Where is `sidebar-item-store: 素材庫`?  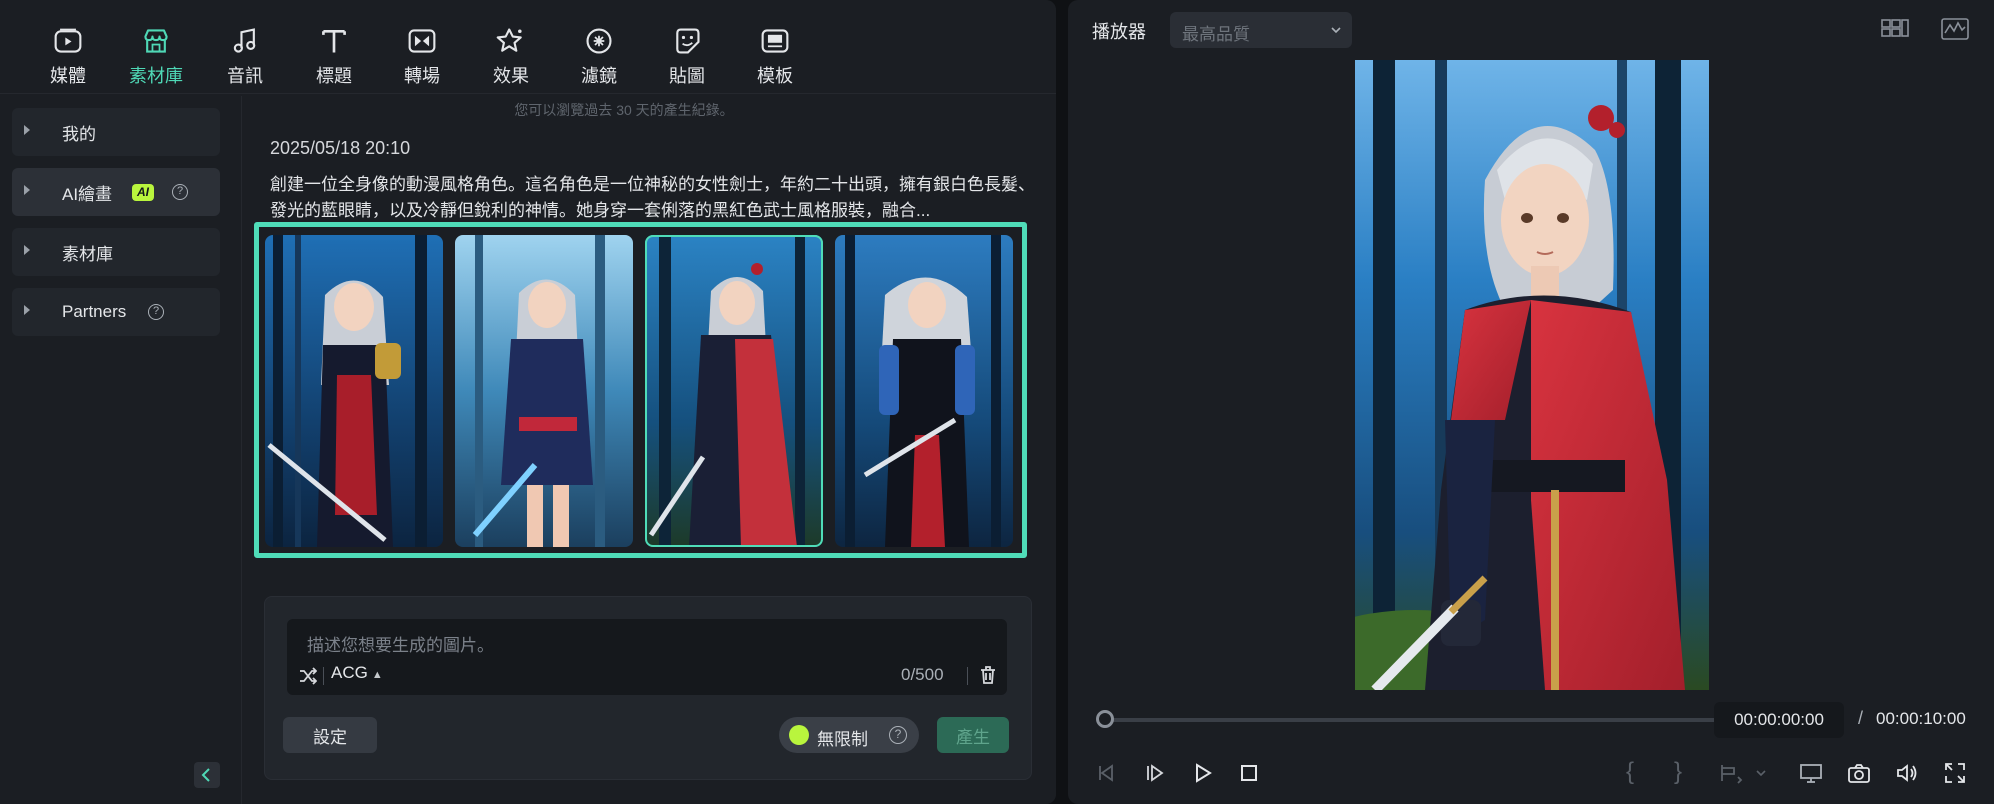 sidebar-item-store: 素材庫 is located at coordinates (116, 252).